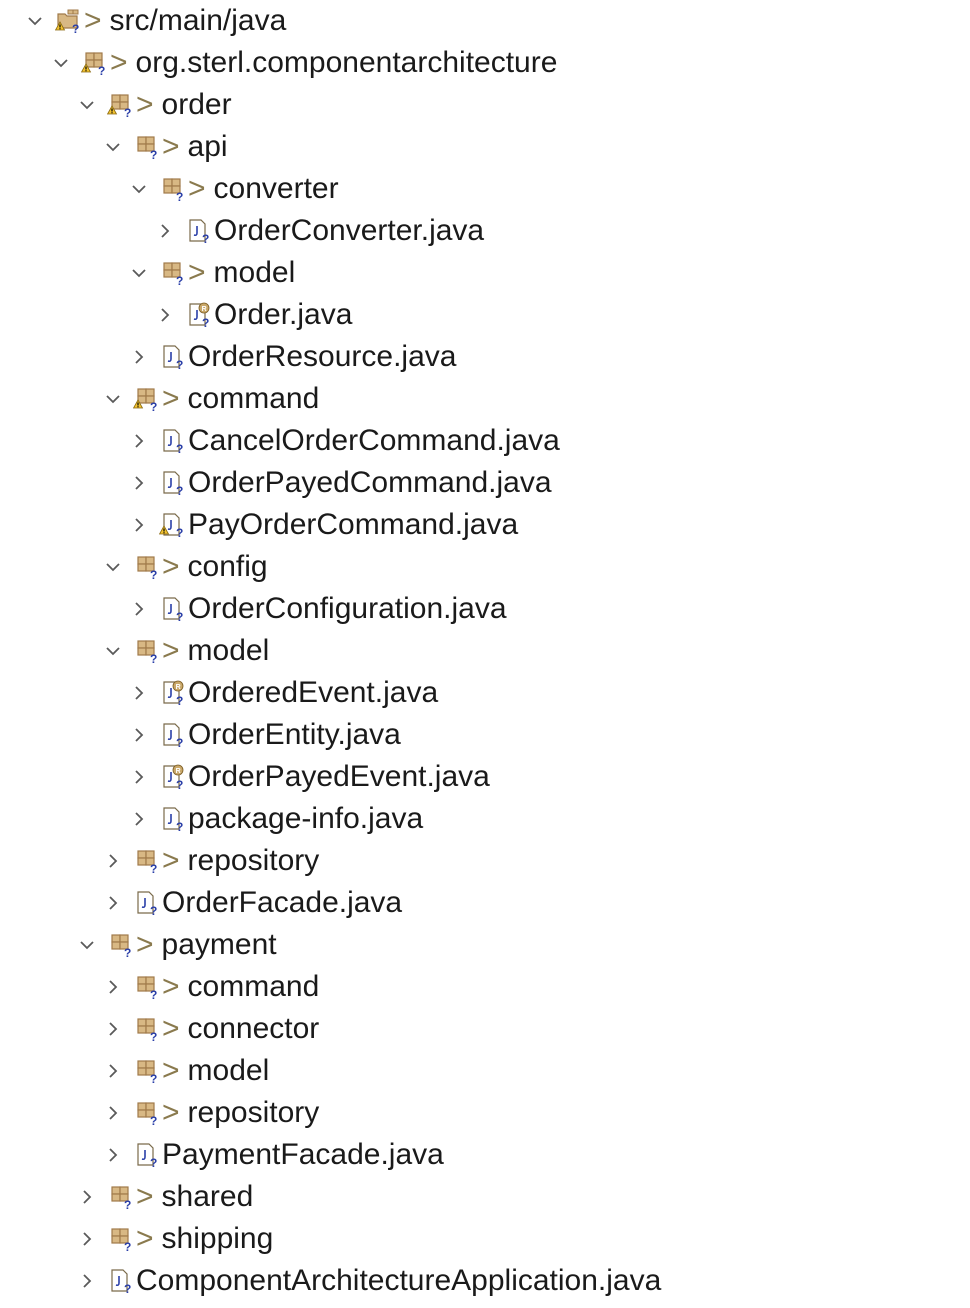  I want to click on tree-item-config: ? > config, so click(184, 567).